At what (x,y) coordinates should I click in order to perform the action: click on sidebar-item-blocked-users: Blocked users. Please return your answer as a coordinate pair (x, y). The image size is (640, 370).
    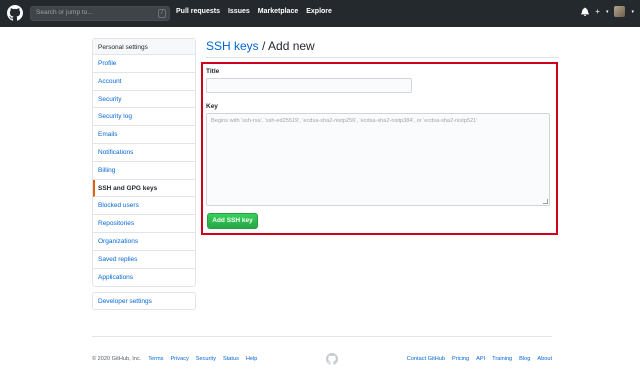
    Looking at the image, I should click on (144, 206).